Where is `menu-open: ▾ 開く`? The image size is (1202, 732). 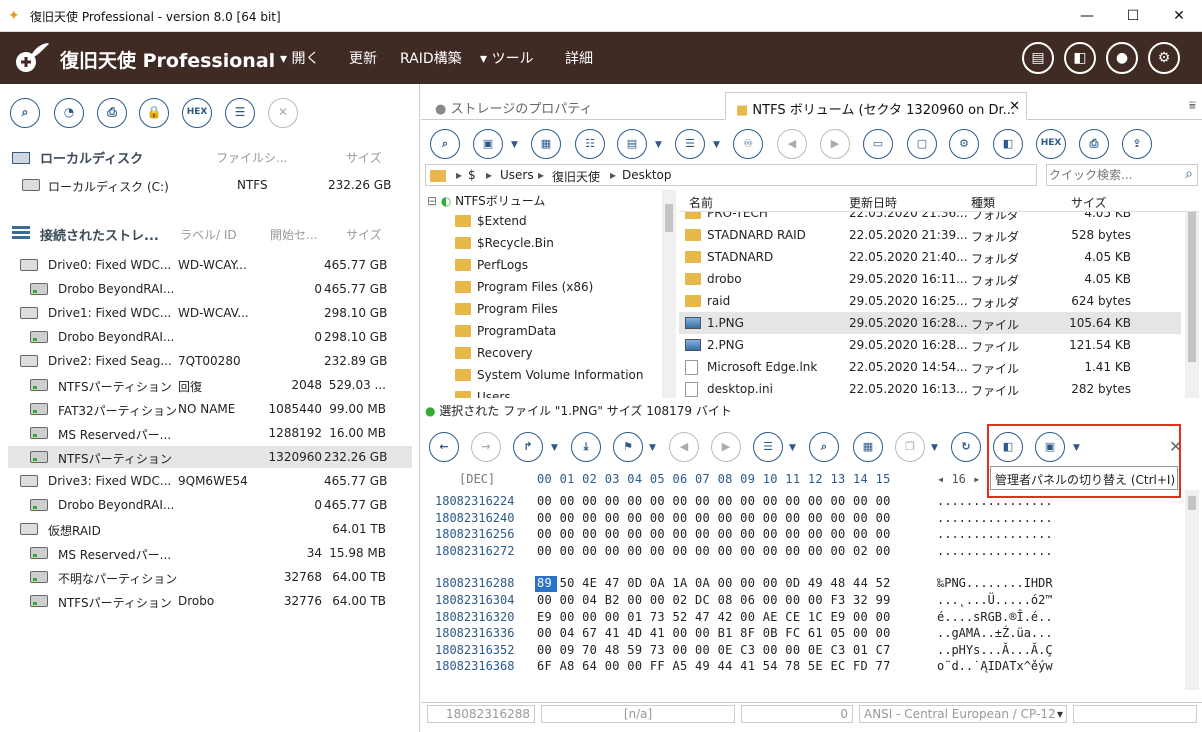
menu-open: ▾ 開く is located at coordinates (299, 58).